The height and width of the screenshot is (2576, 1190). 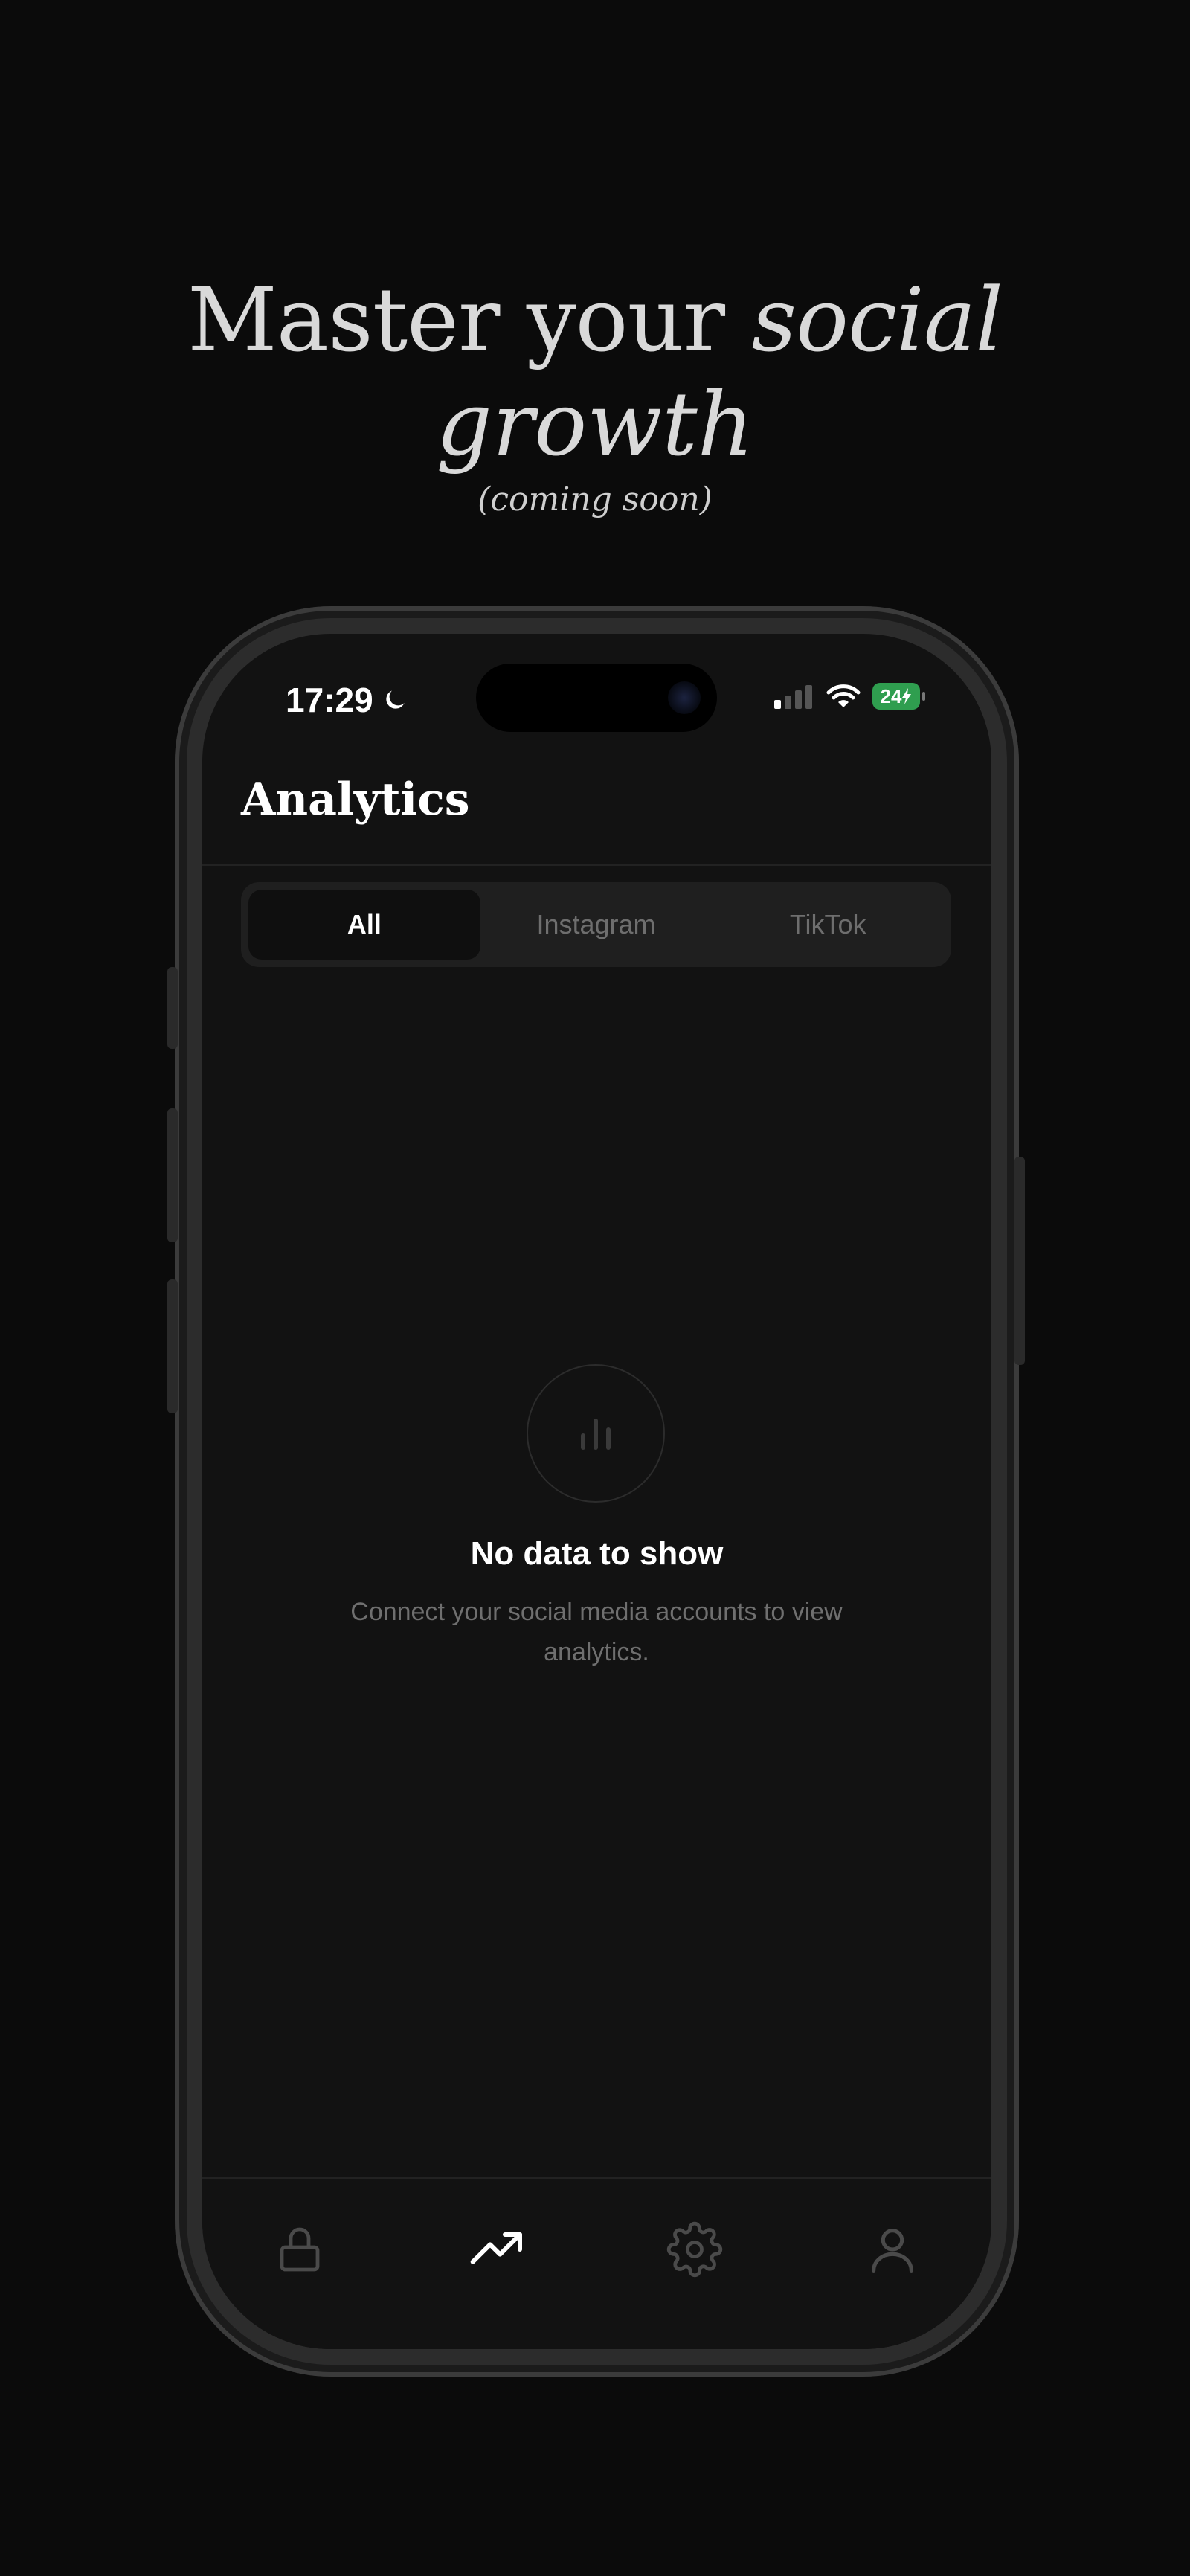 I want to click on front-camera, so click(x=685, y=697).